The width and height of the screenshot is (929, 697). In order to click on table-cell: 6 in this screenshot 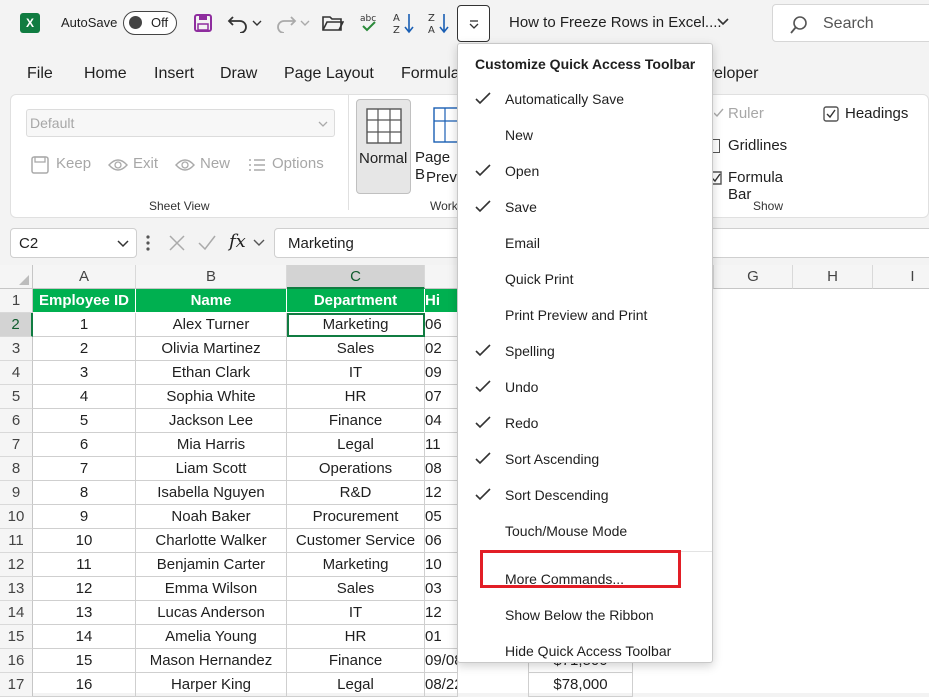, I will do `click(84, 445)`.